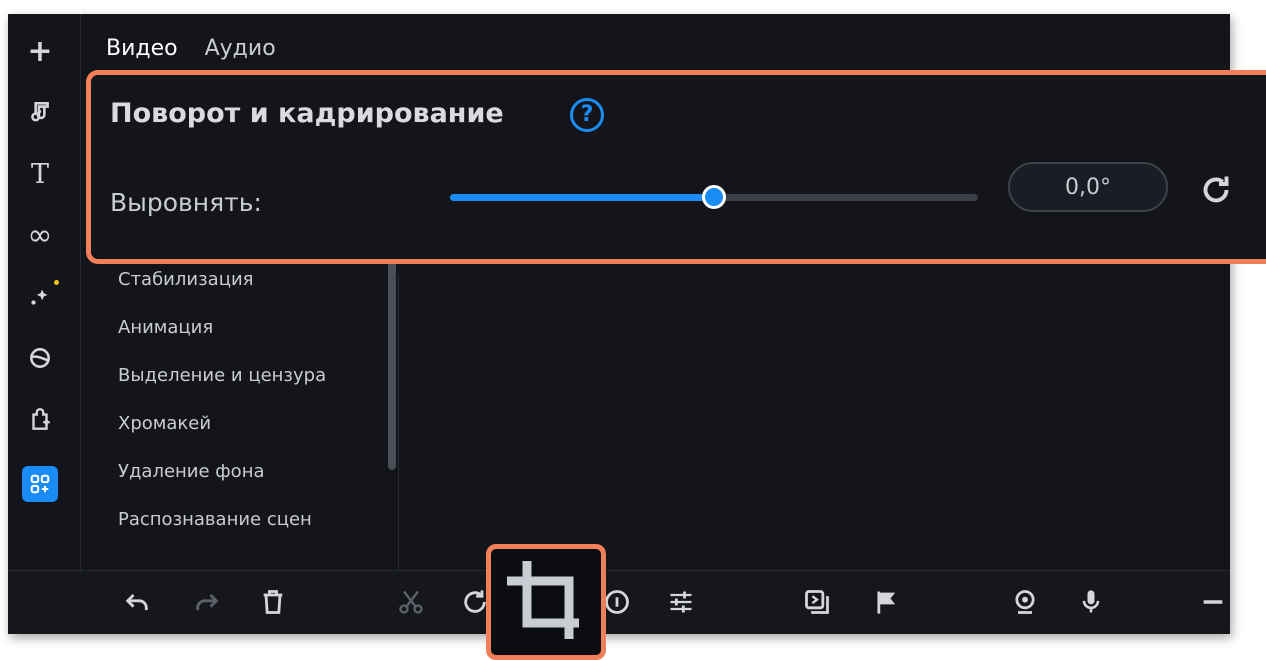 This screenshot has width=1266, height=660. What do you see at coordinates (40, 296) in the screenshot?
I see `effects-icon` at bounding box center [40, 296].